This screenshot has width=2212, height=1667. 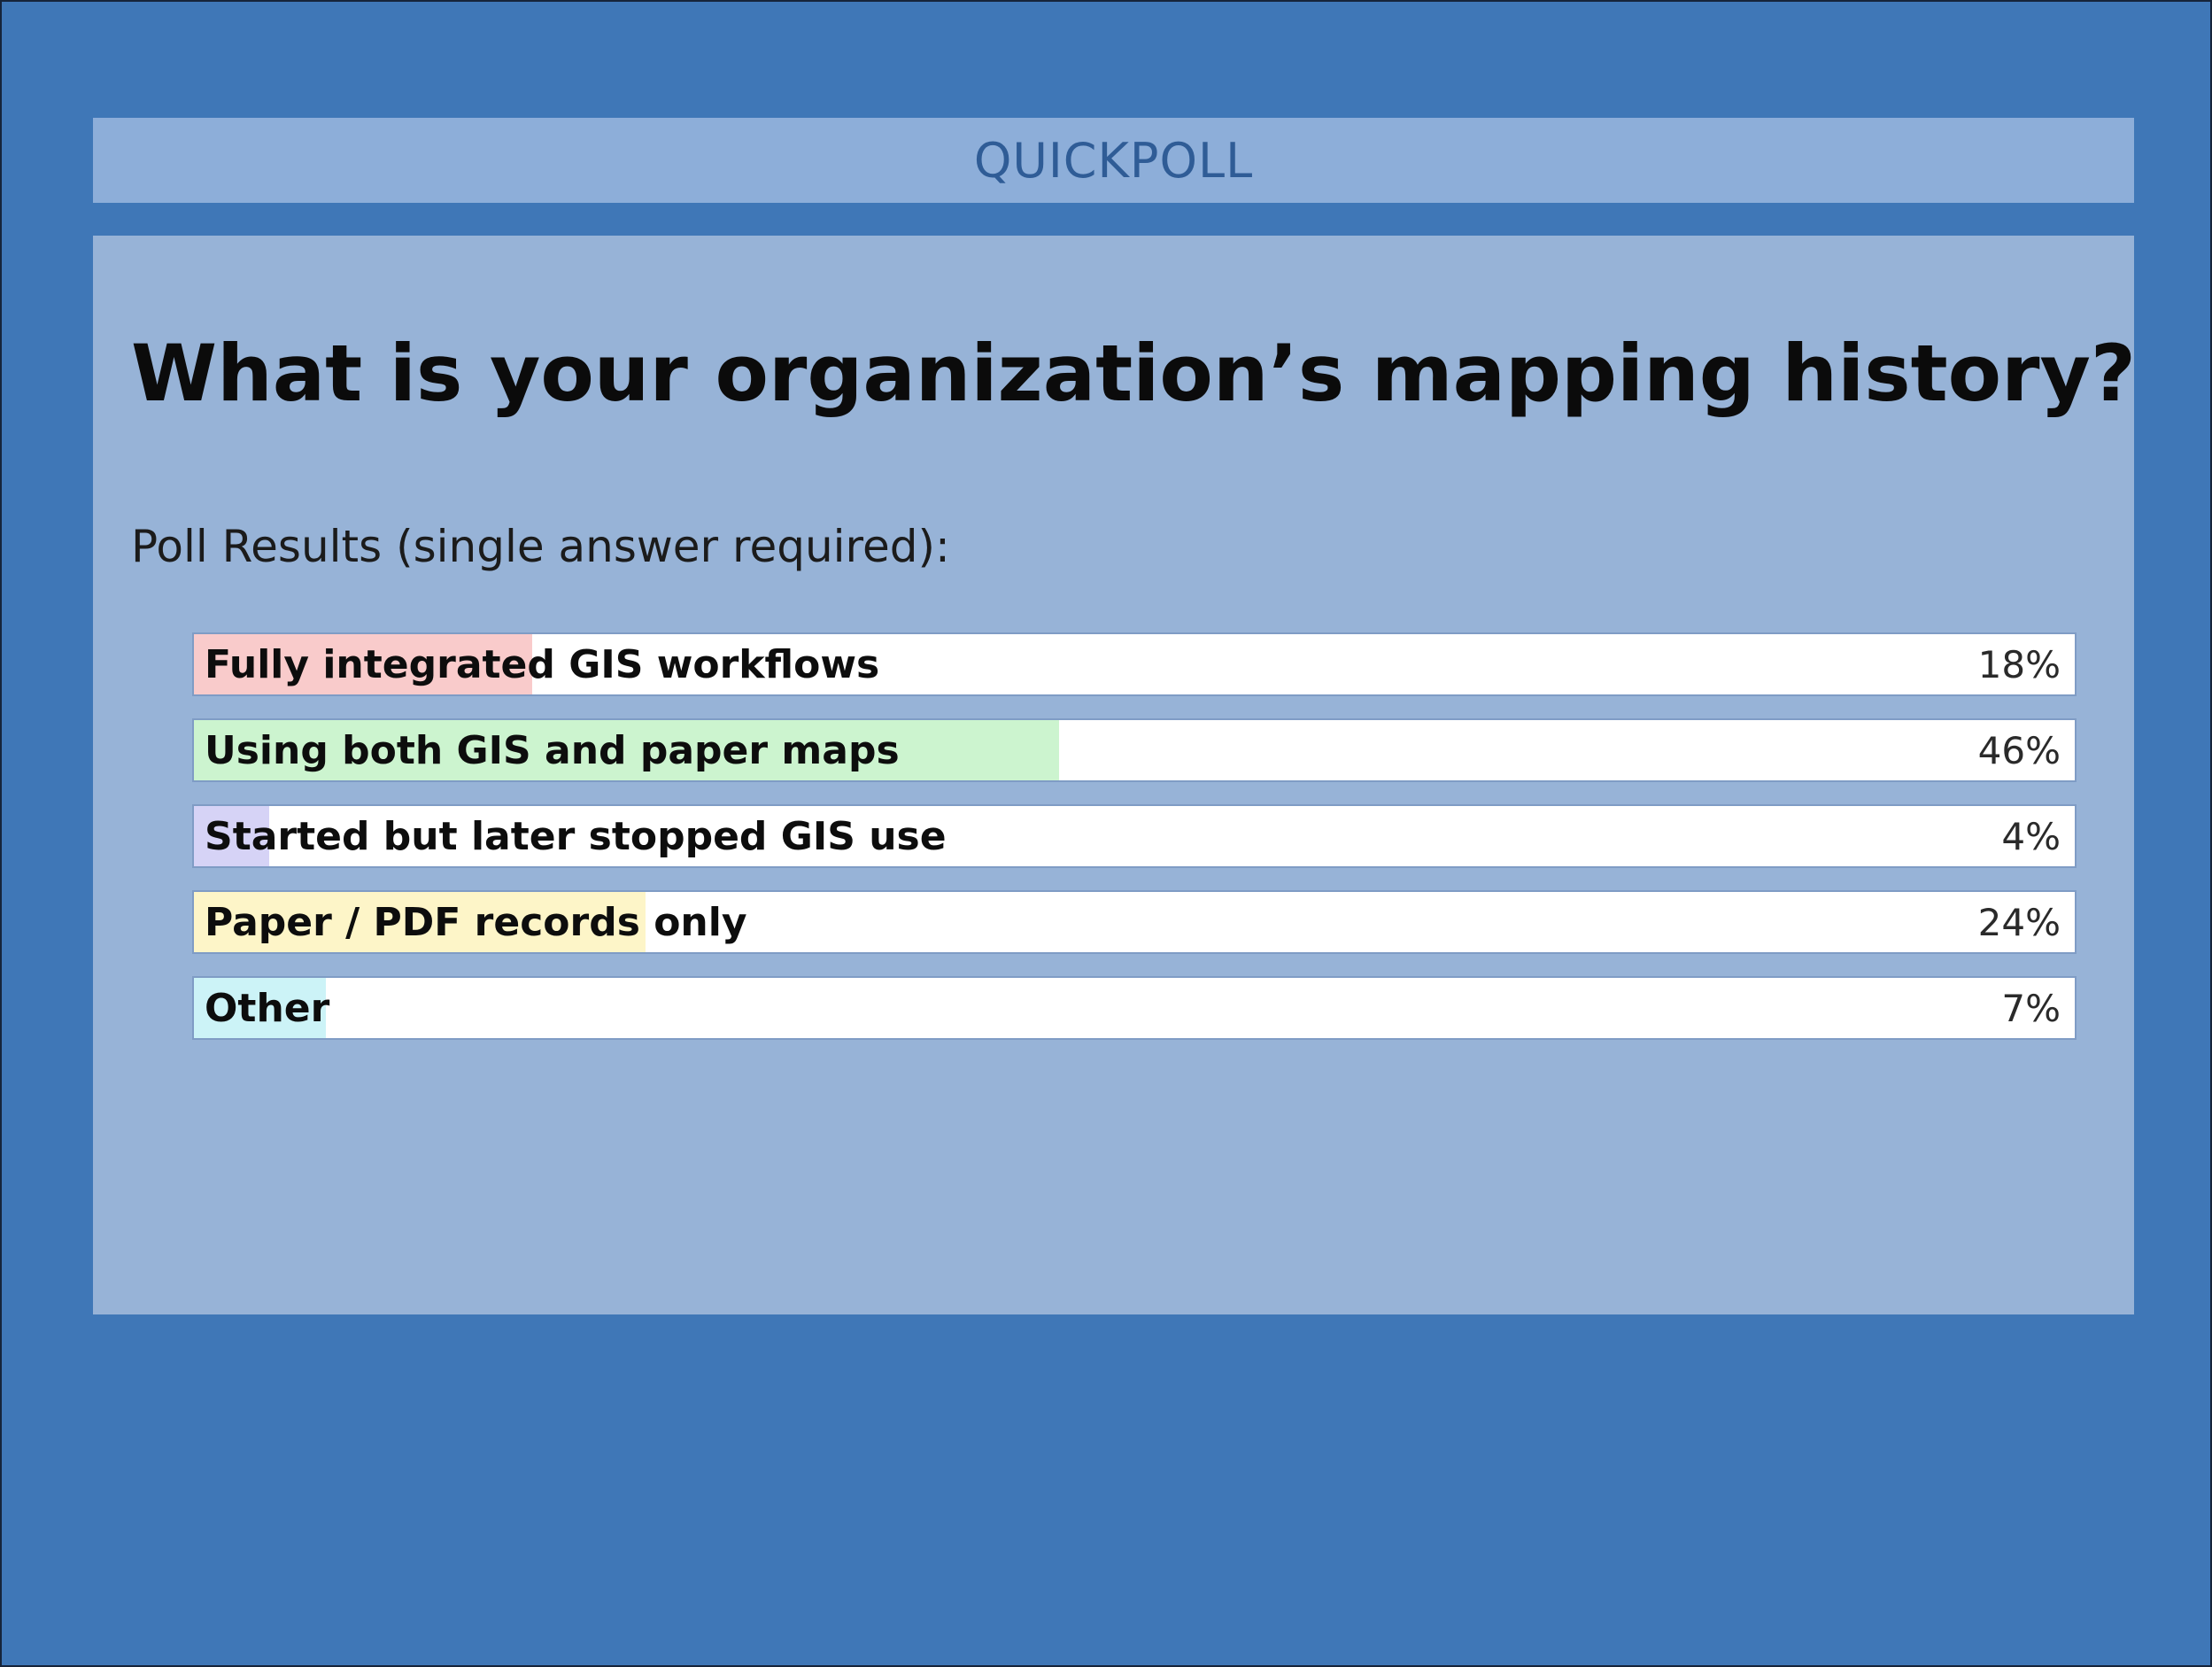 What do you see at coordinates (2031, 1008) in the screenshot?
I see `poll-option-percent: 7%` at bounding box center [2031, 1008].